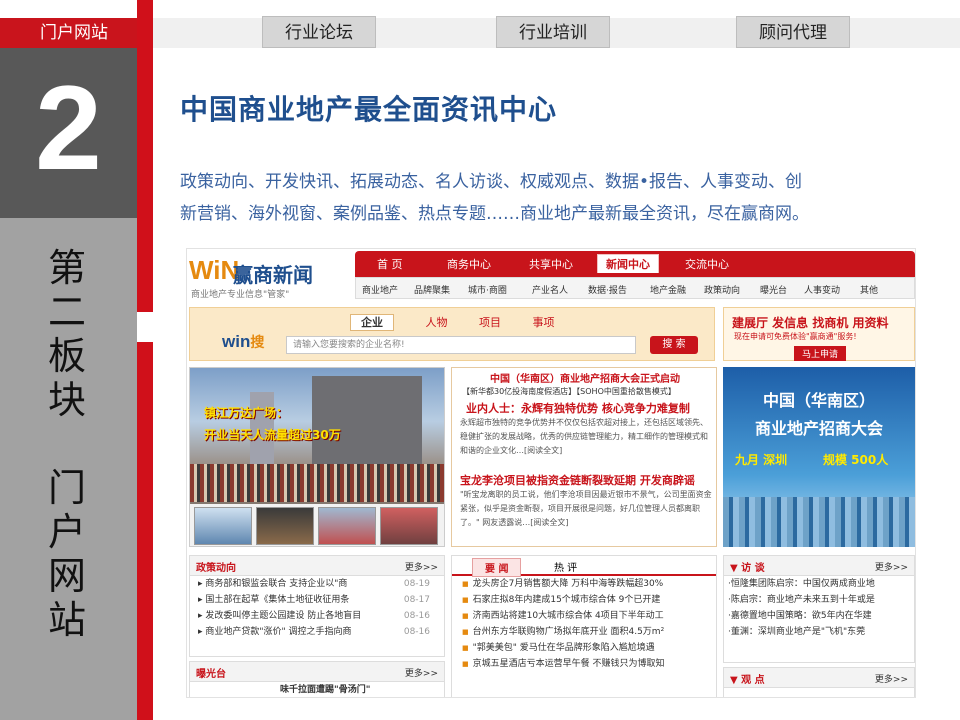 Image resolution: width=960 pixels, height=720 pixels. What do you see at coordinates (416, 600) in the screenshot?
I see `item-date: 08-17` at bounding box center [416, 600].